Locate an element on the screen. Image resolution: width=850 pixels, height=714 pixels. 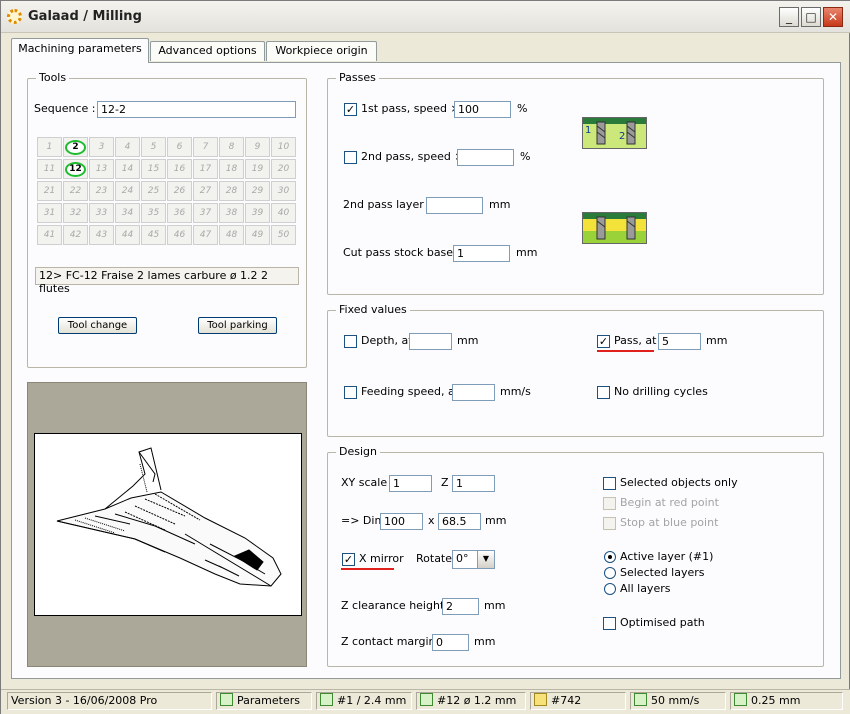
tab-machining-parameters: Machining parameters is located at coordinates (80, 50).